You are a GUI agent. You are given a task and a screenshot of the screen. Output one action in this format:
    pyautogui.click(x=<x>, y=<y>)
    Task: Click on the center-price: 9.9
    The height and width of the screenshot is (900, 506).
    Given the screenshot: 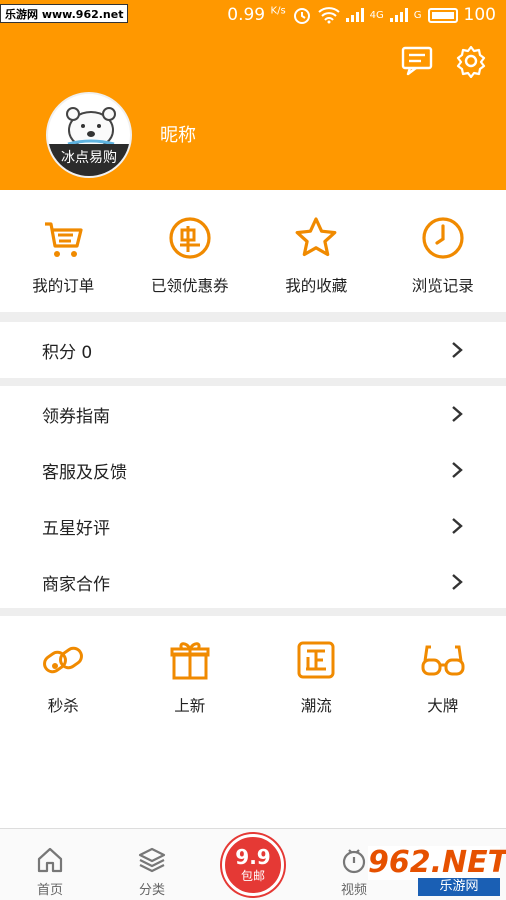 What is the action you would take?
    pyautogui.click(x=253, y=857)
    